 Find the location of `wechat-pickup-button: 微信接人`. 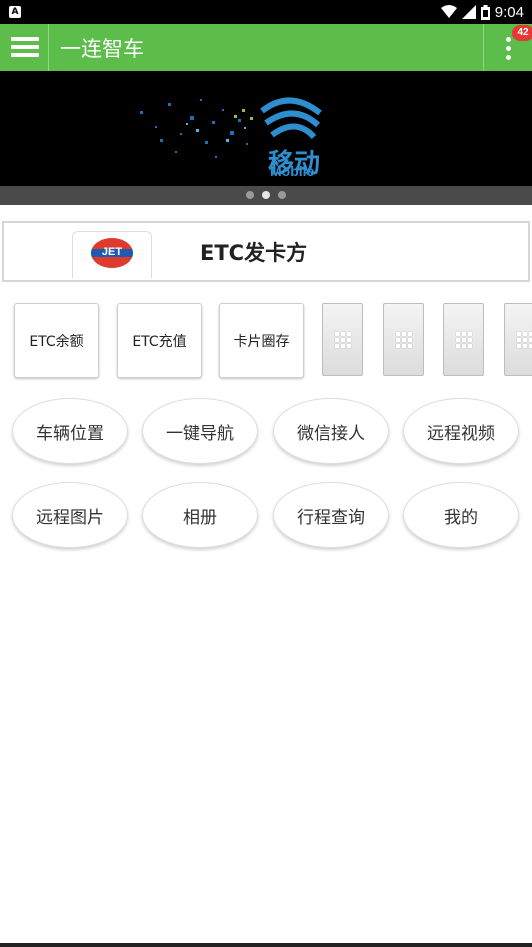

wechat-pickup-button: 微信接人 is located at coordinates (331, 431).